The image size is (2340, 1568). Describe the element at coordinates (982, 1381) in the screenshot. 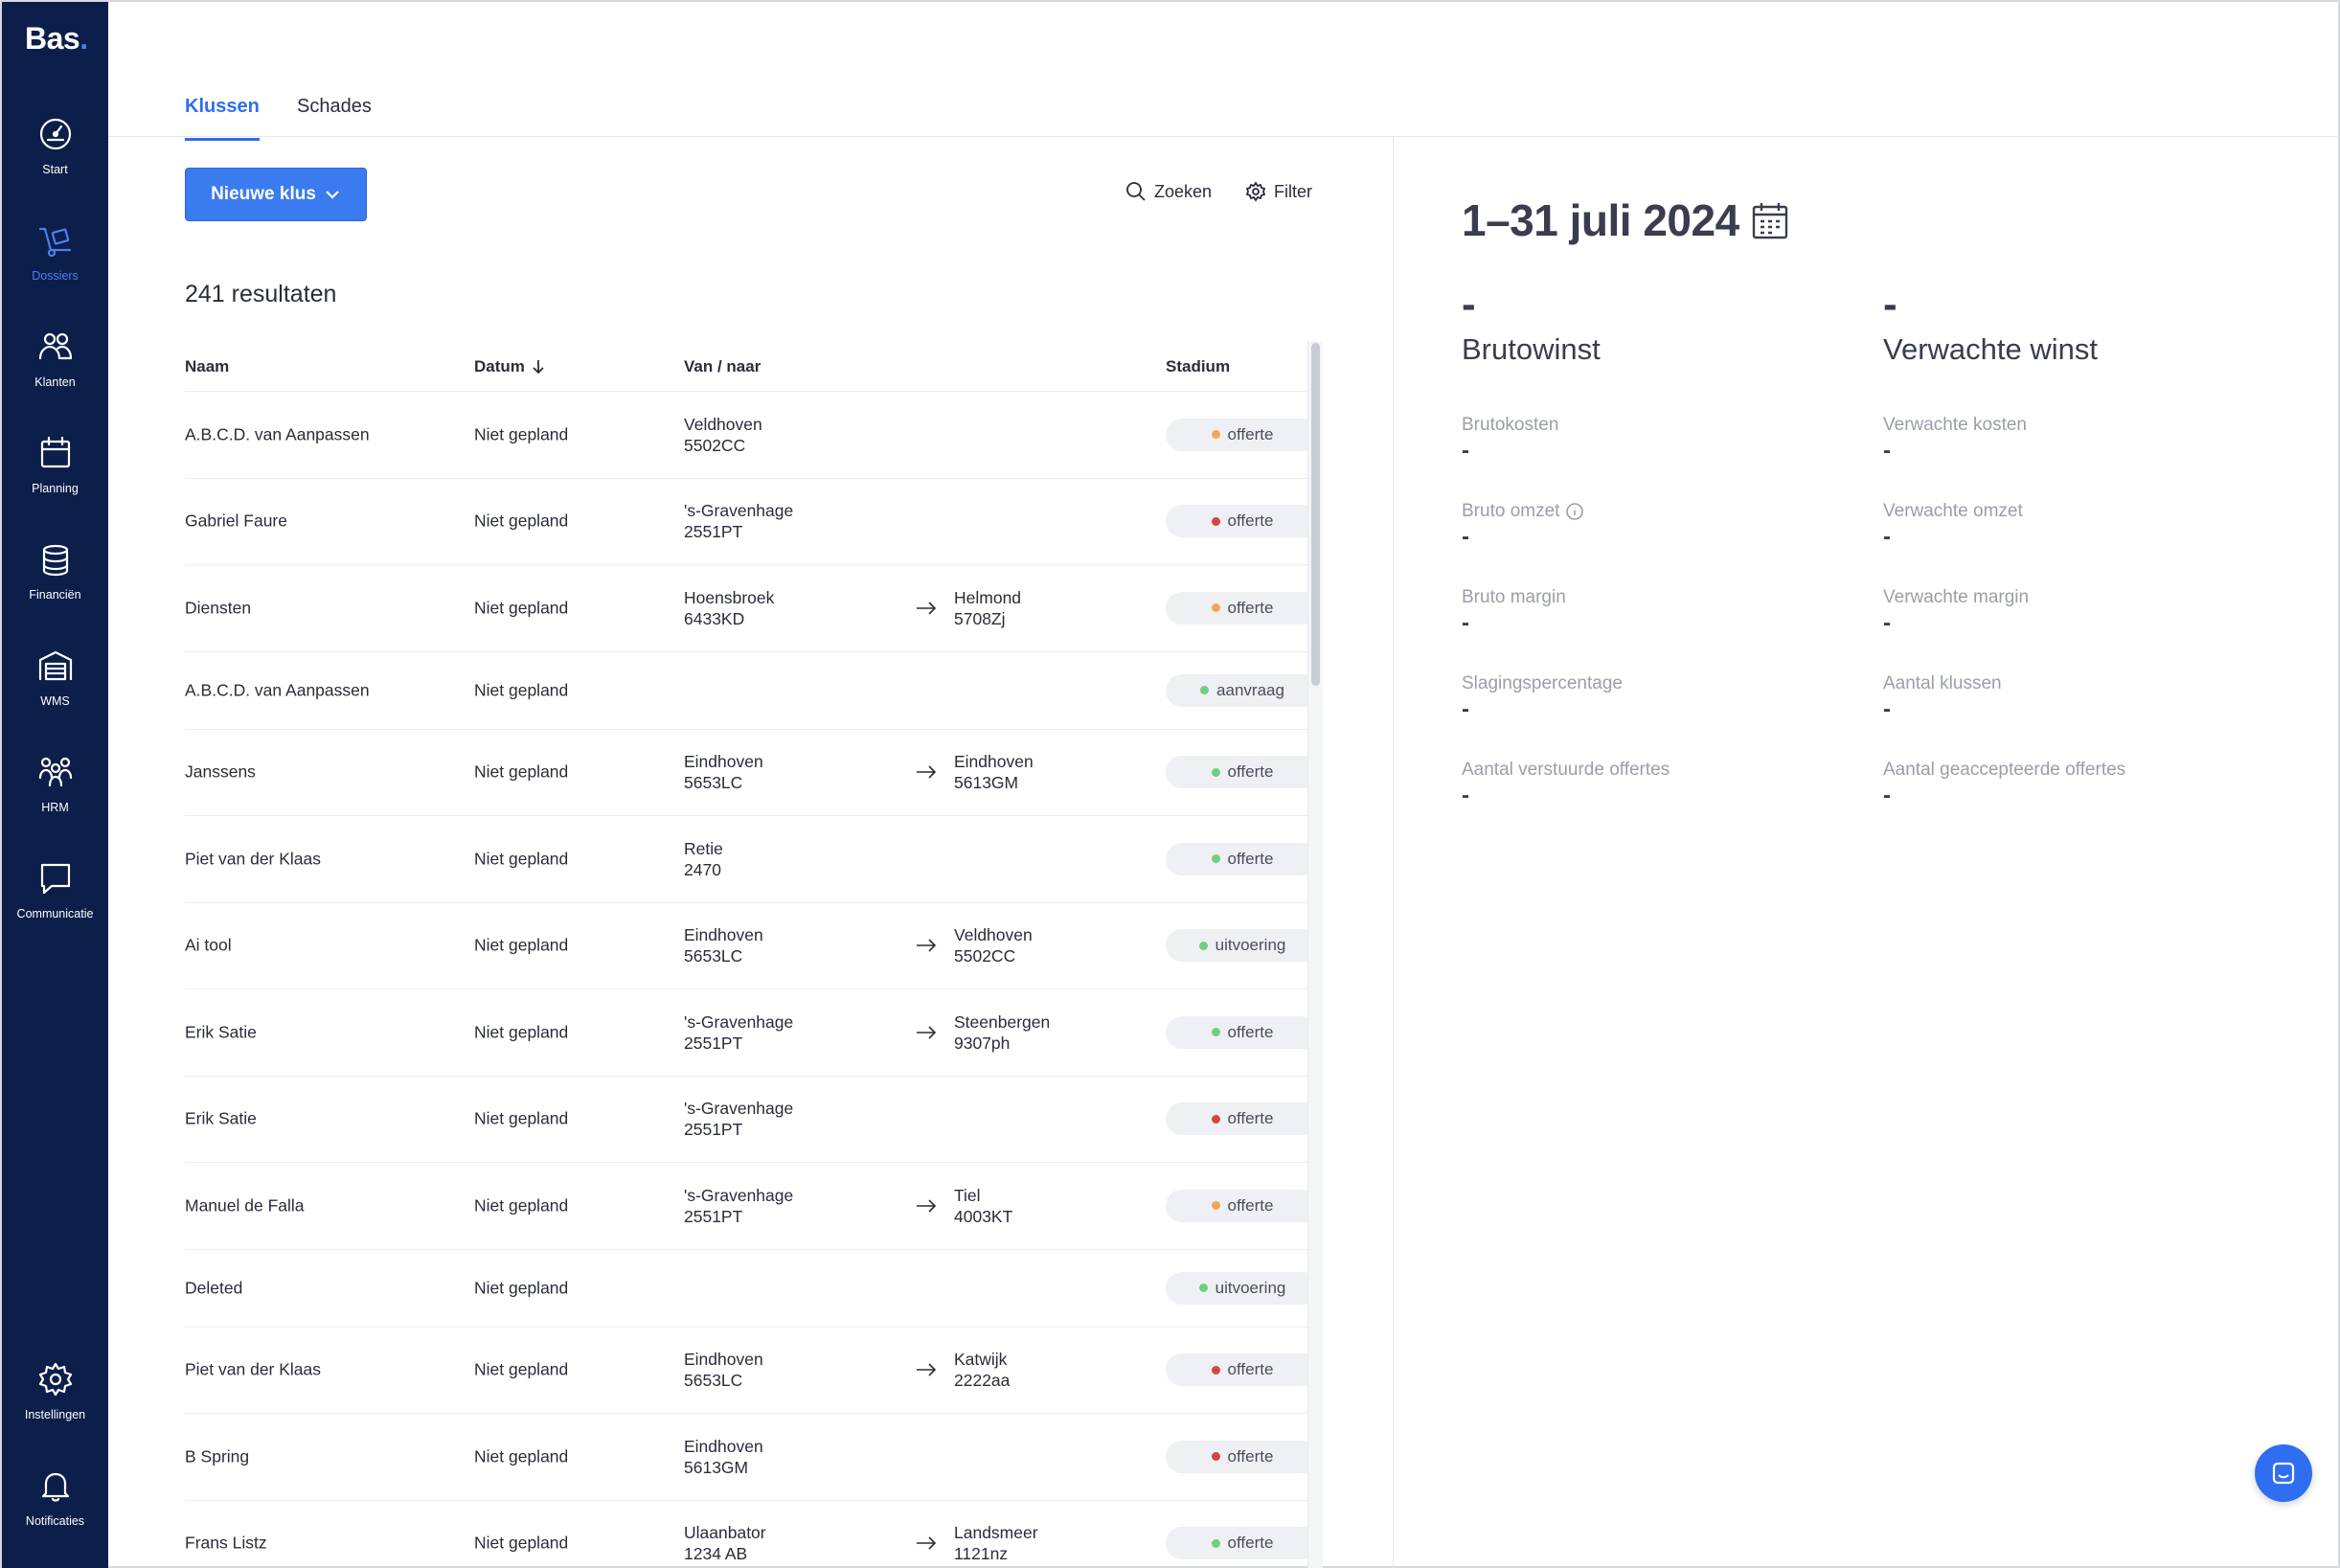

I see `to-zip: 2222aa` at that location.